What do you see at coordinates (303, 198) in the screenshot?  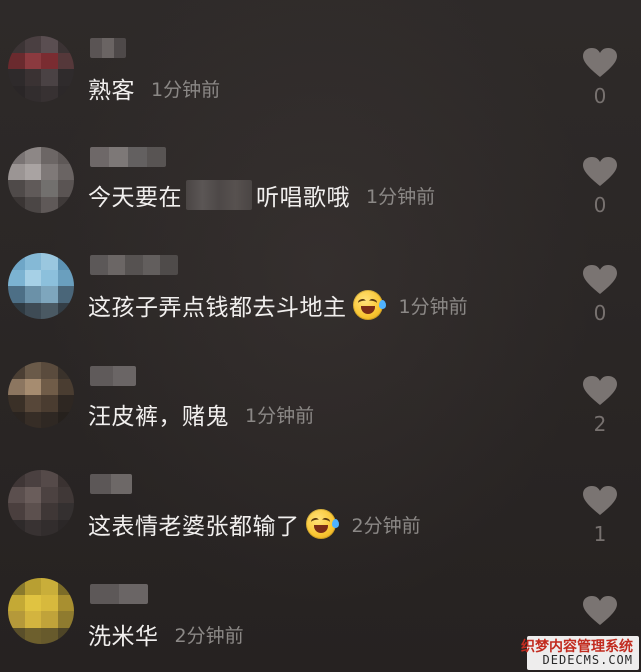 I see `comment-text-end: 听唱歌哦` at bounding box center [303, 198].